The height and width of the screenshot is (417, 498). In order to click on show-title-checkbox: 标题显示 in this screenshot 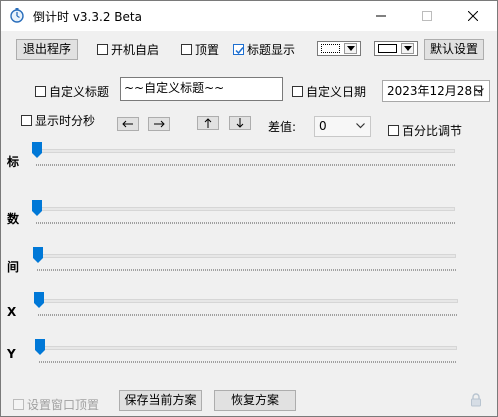, I will do `click(264, 49)`.